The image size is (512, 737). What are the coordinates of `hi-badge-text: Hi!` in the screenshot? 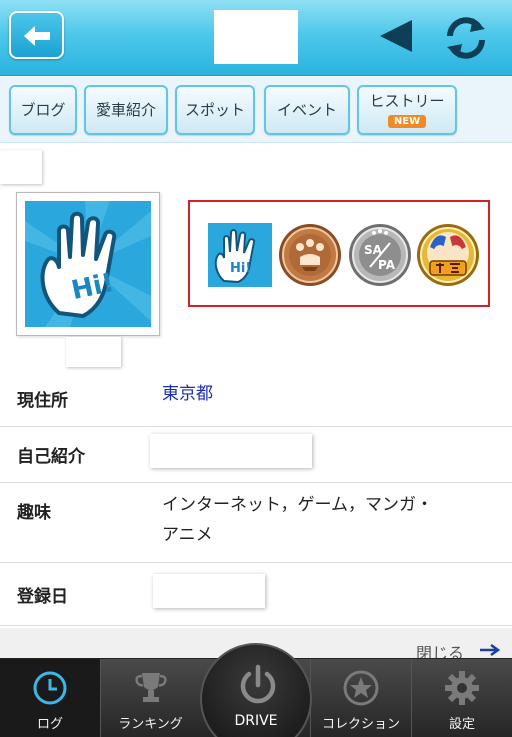 It's located at (240, 268).